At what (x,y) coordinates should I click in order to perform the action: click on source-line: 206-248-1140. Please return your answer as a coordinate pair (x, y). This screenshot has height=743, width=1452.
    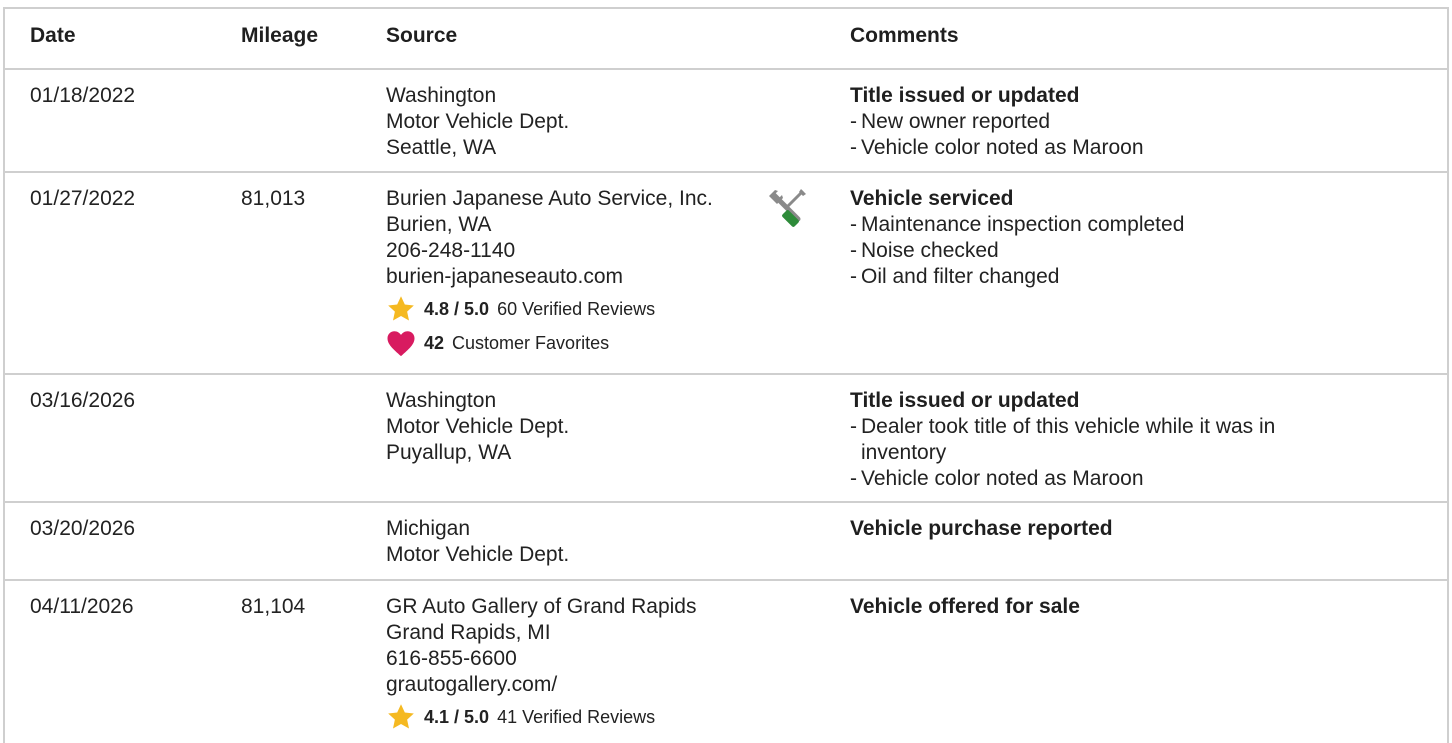
    Looking at the image, I should click on (451, 250).